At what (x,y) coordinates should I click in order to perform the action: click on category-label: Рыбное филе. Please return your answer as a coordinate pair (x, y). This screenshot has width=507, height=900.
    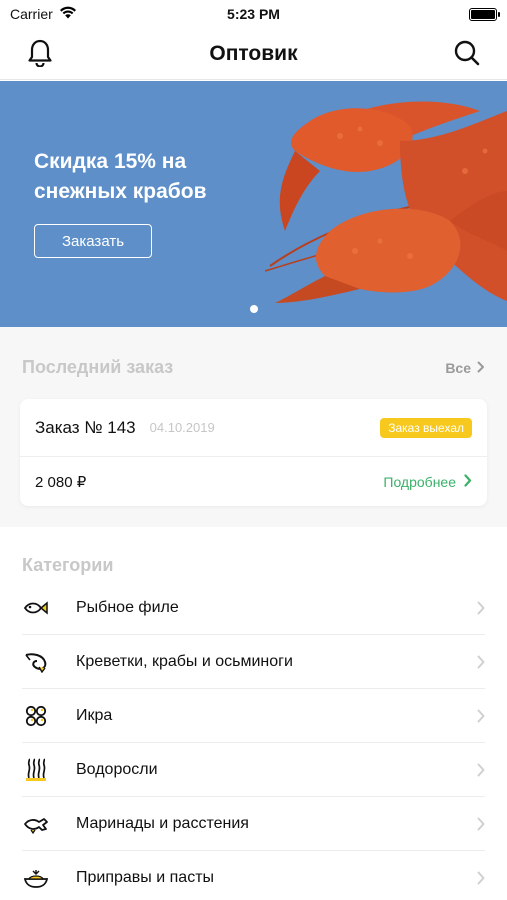
    Looking at the image, I should click on (127, 607).